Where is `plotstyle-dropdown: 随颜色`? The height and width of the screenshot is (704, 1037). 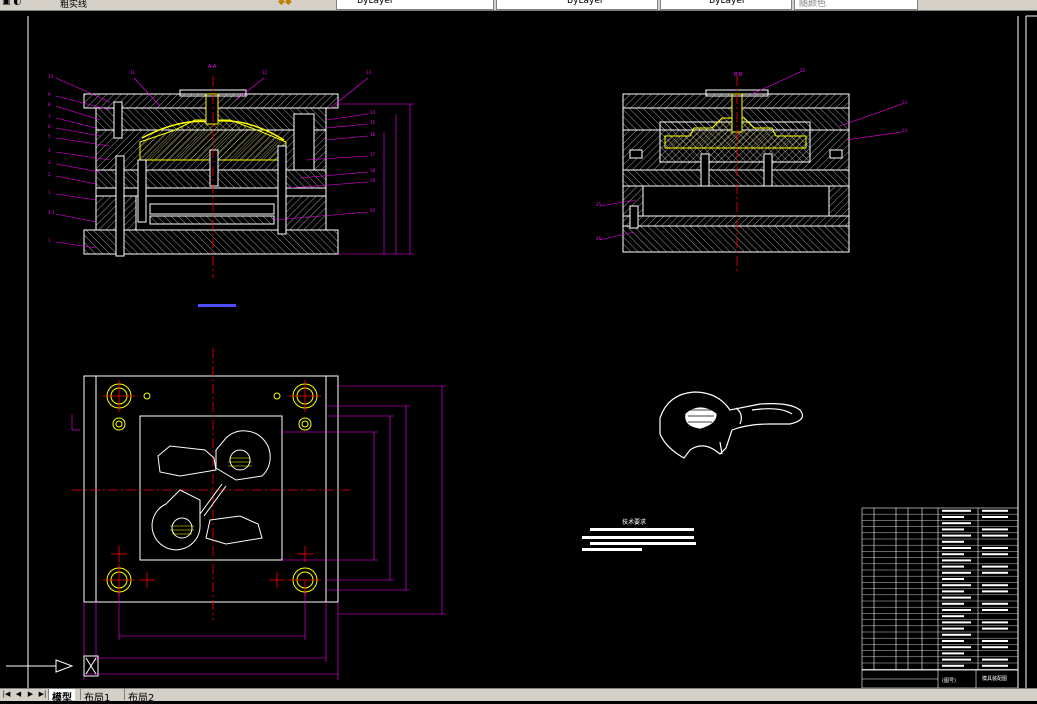
plotstyle-dropdown: 随颜色 is located at coordinates (856, 5).